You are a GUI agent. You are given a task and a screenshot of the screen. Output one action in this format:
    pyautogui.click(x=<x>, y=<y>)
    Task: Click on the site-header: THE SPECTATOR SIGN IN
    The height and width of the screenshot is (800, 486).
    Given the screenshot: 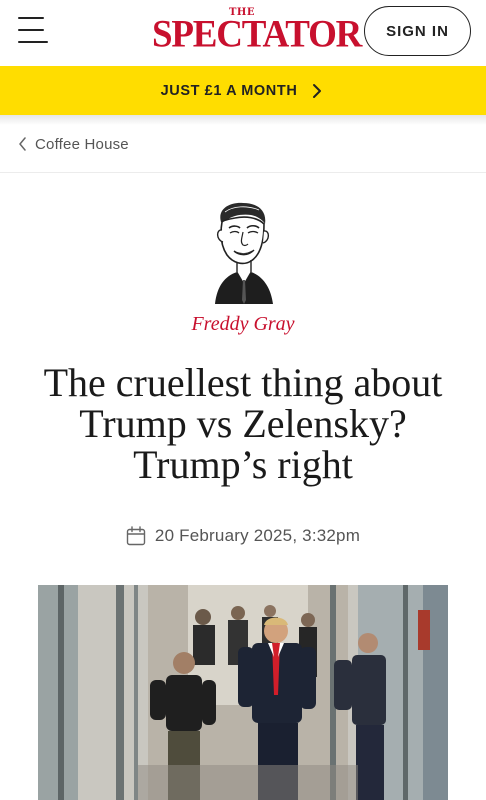 What is the action you would take?
    pyautogui.click(x=243, y=33)
    